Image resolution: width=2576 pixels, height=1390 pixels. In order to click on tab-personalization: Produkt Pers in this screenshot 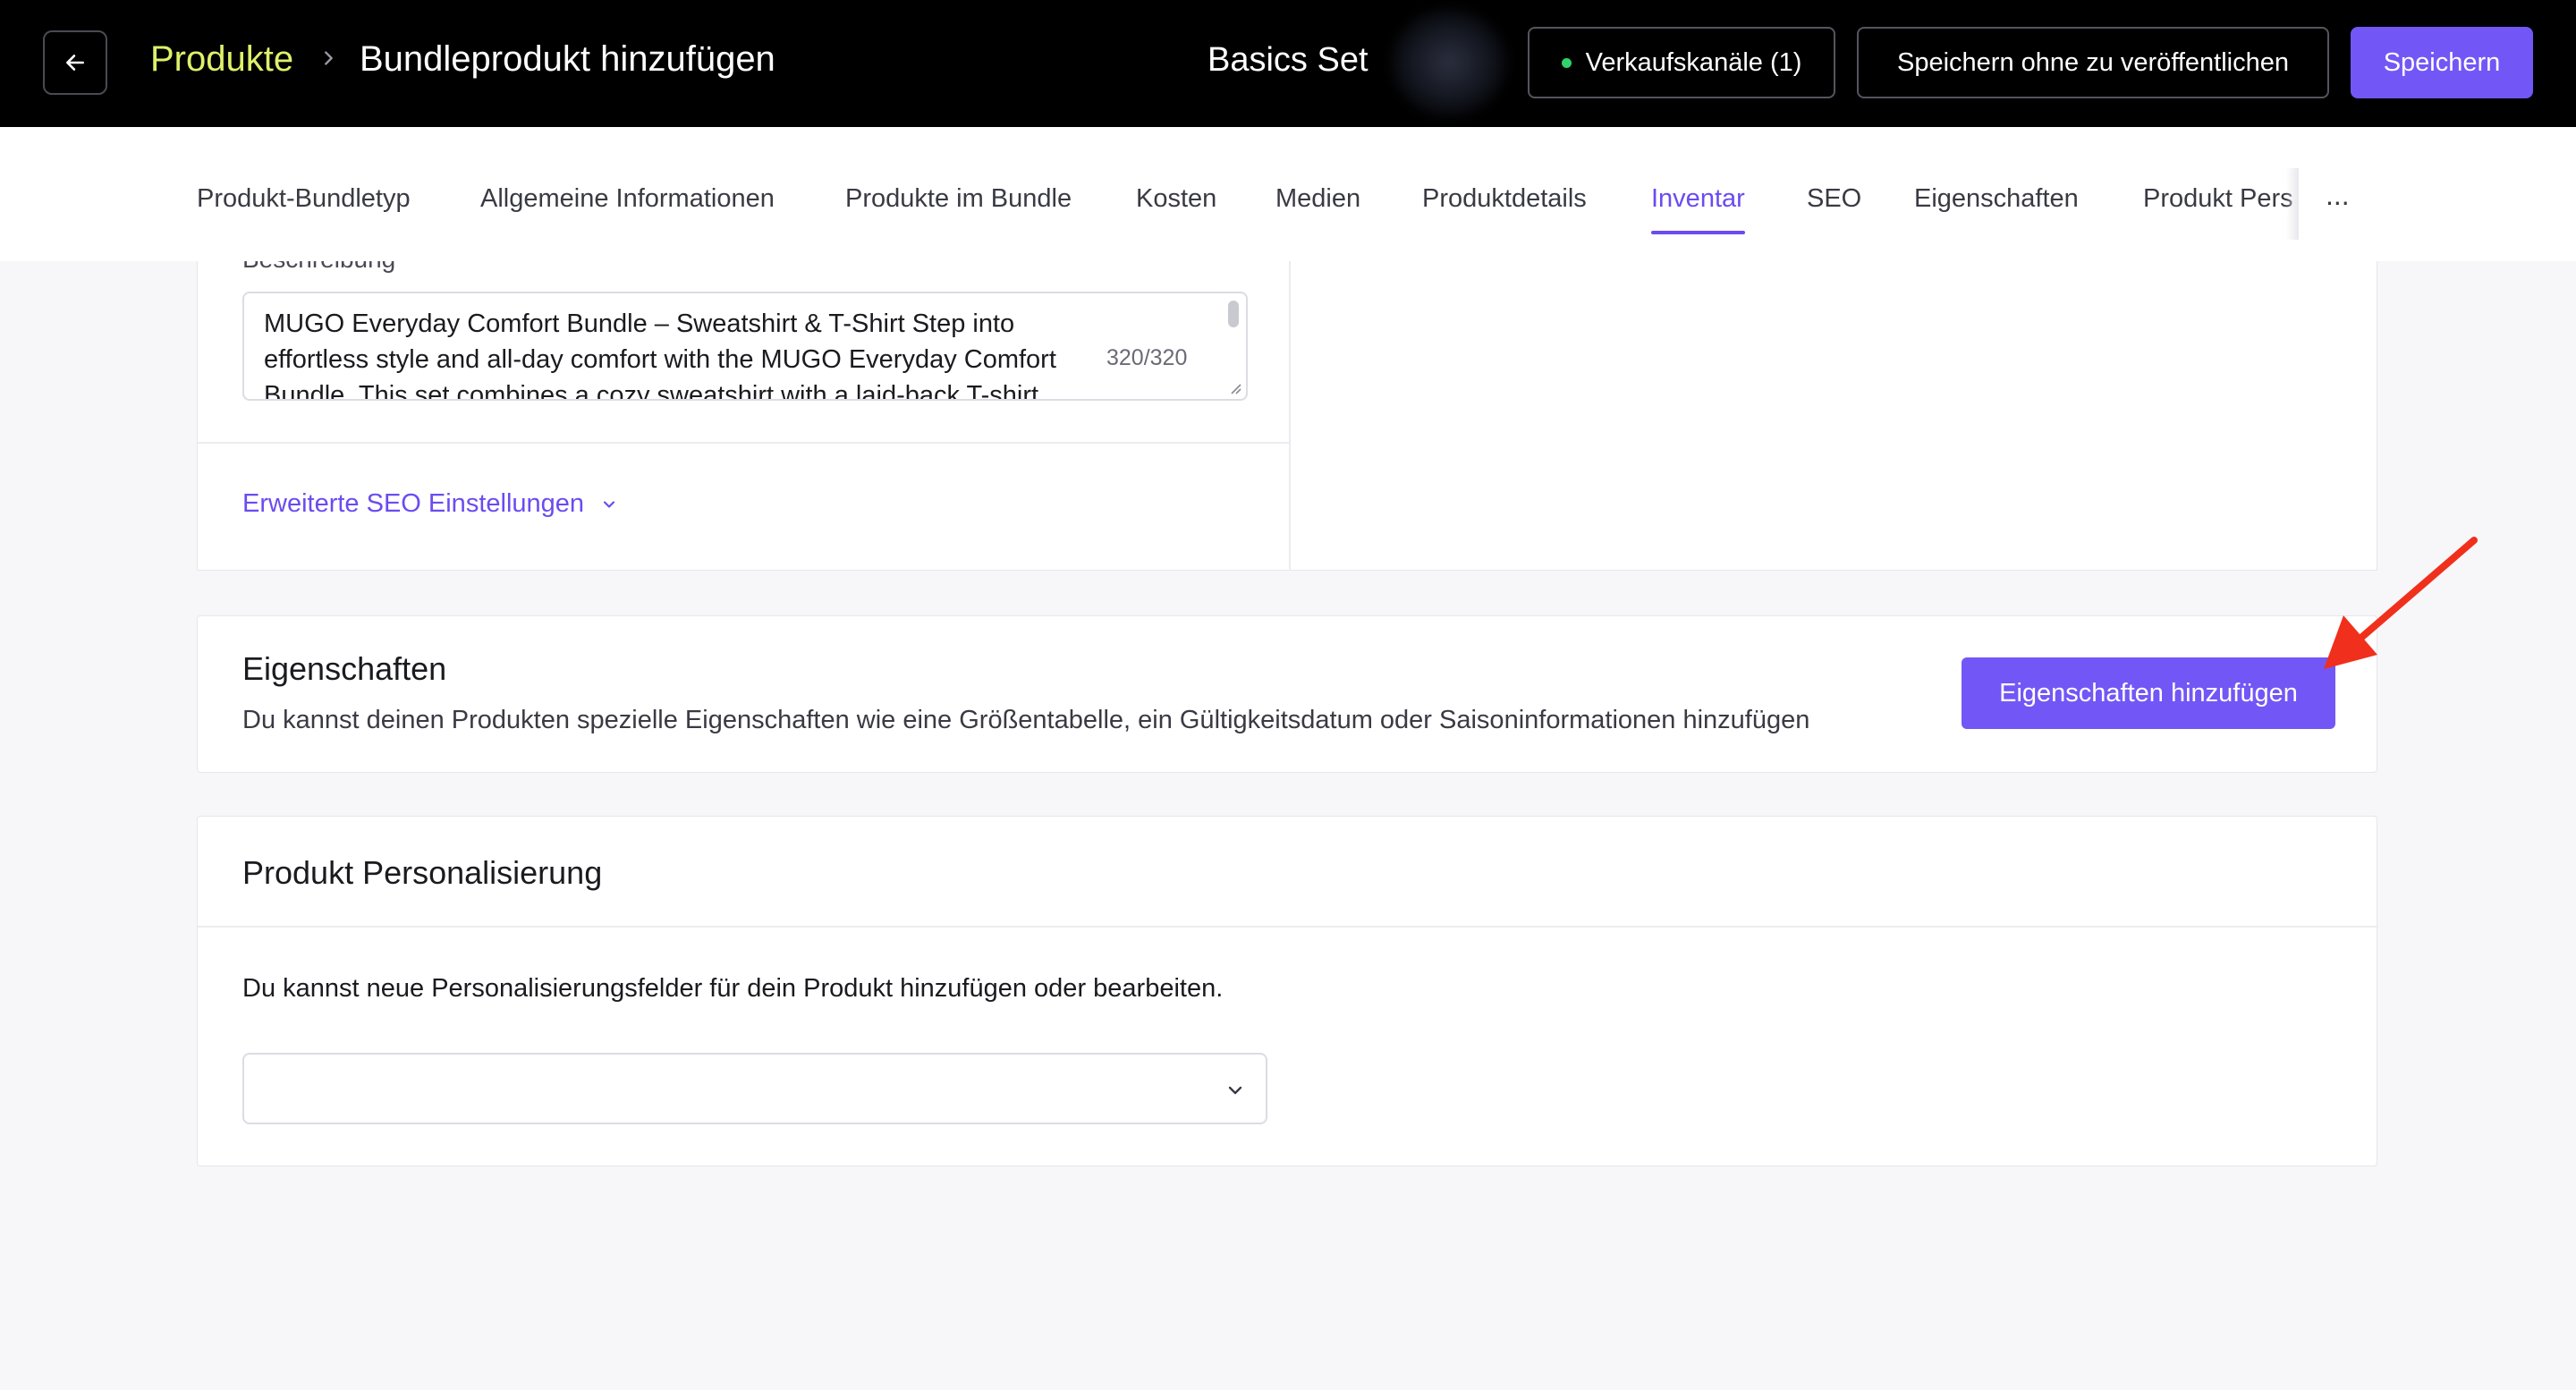, I will do `click(2219, 209)`.